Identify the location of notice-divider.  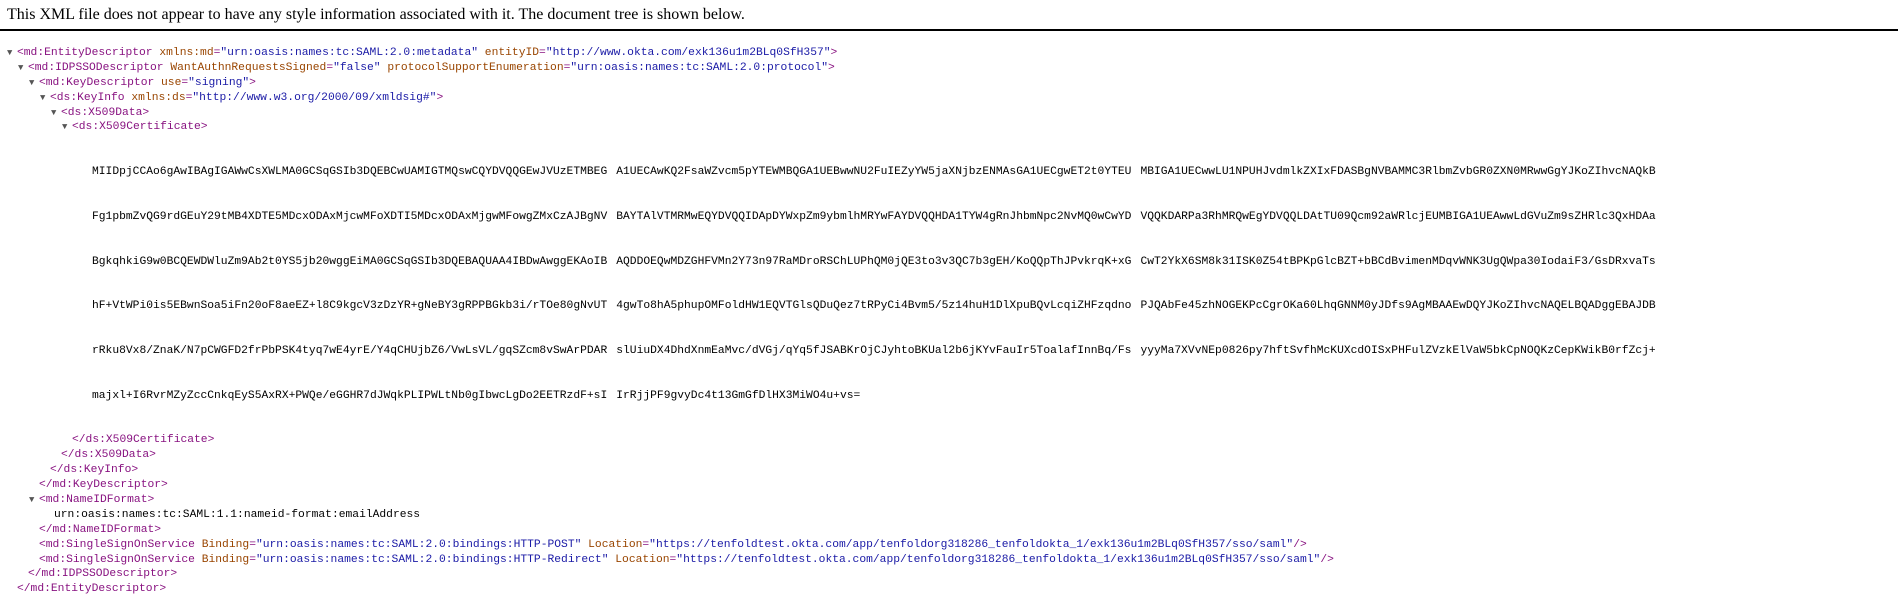
(949, 30).